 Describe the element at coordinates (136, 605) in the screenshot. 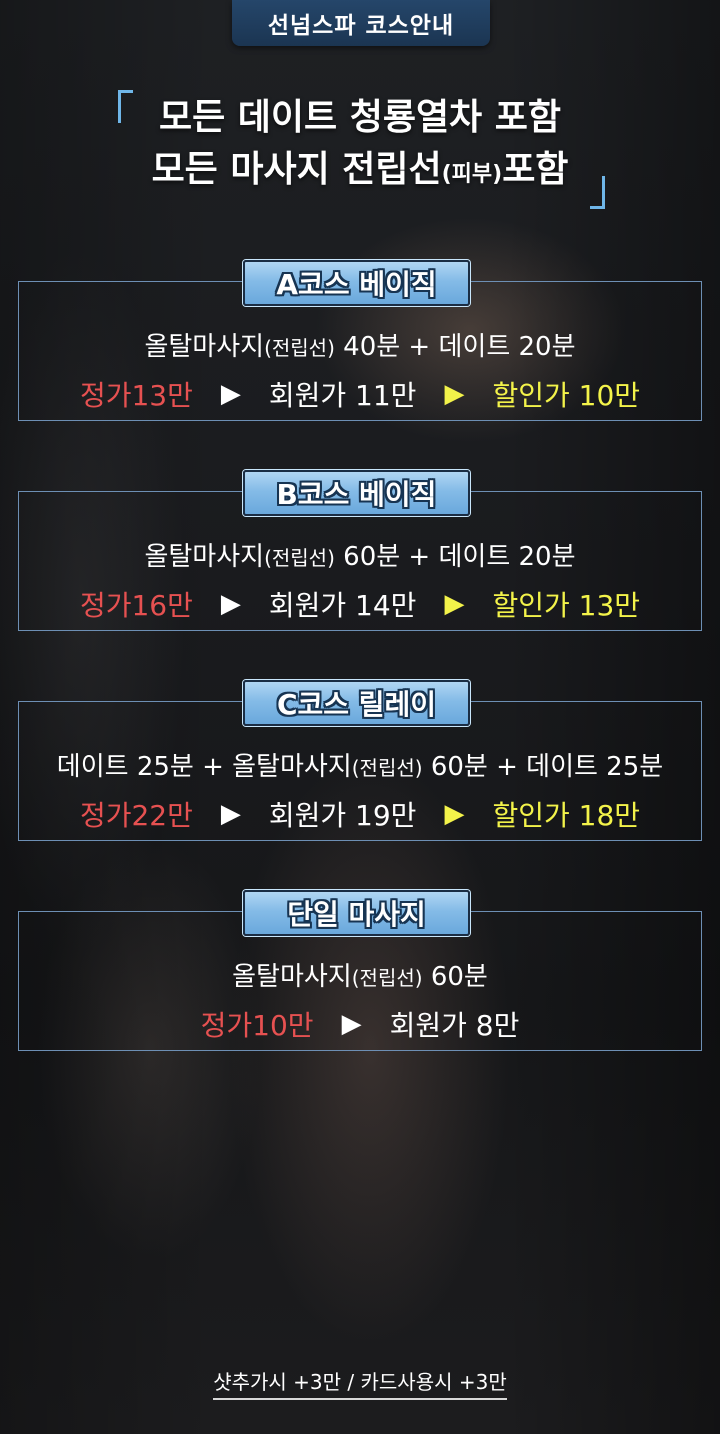

I see `regular-price: 정가16만` at that location.